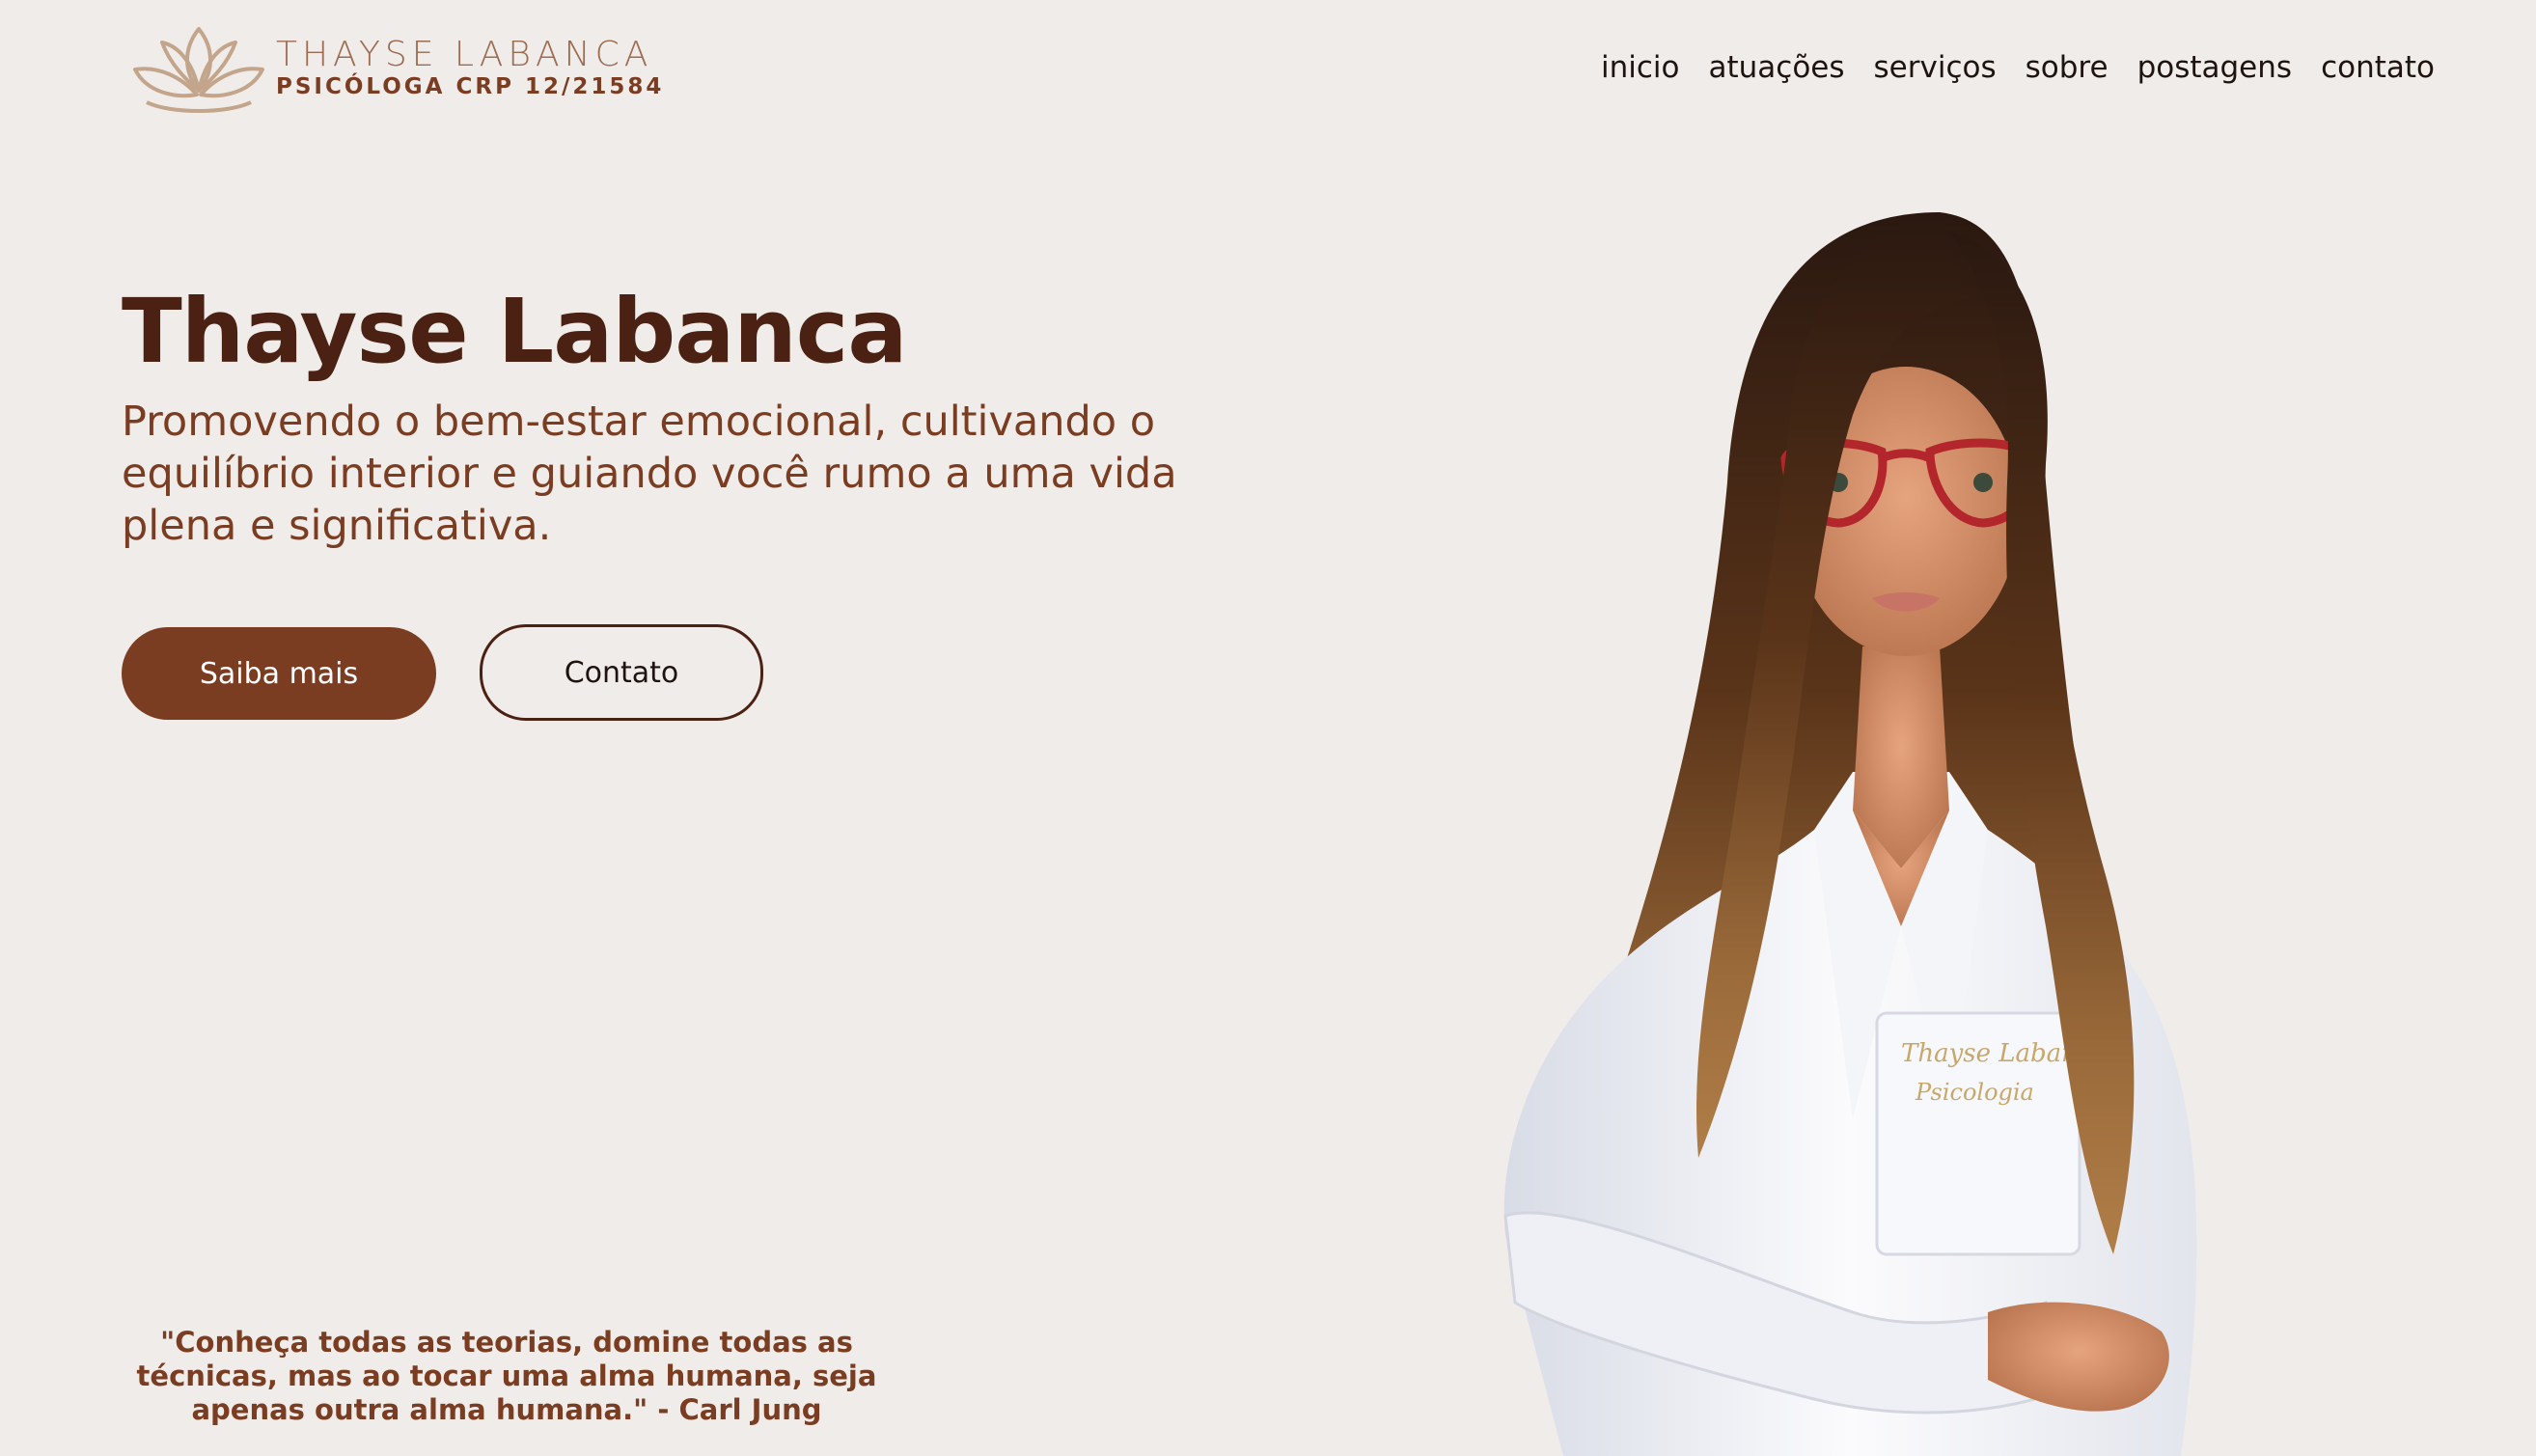  What do you see at coordinates (2067, 67) in the screenshot?
I see `nav-item-sobre: sobre` at bounding box center [2067, 67].